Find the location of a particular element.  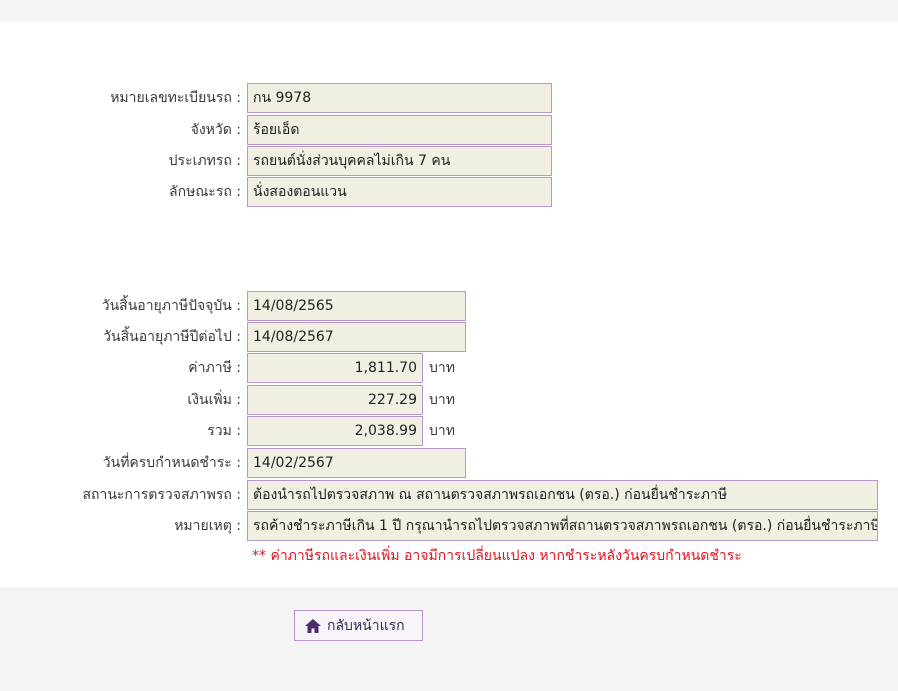

surcharge-unit: บาท is located at coordinates (442, 400).